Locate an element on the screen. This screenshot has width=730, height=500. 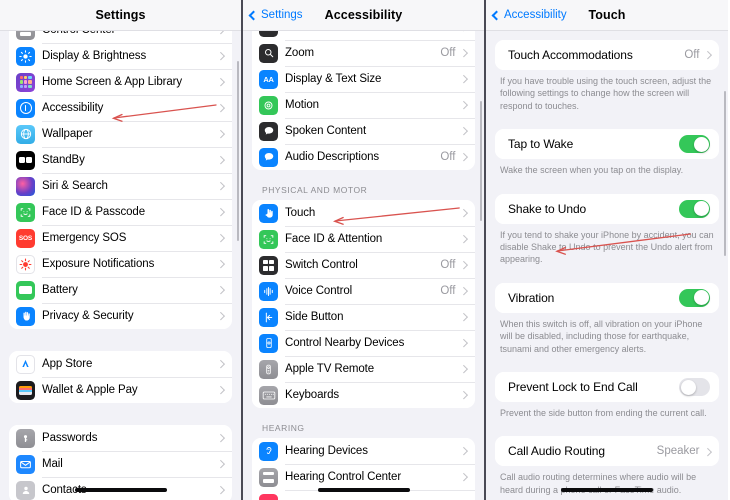
app-store-icon is located at coordinates (25, 364).